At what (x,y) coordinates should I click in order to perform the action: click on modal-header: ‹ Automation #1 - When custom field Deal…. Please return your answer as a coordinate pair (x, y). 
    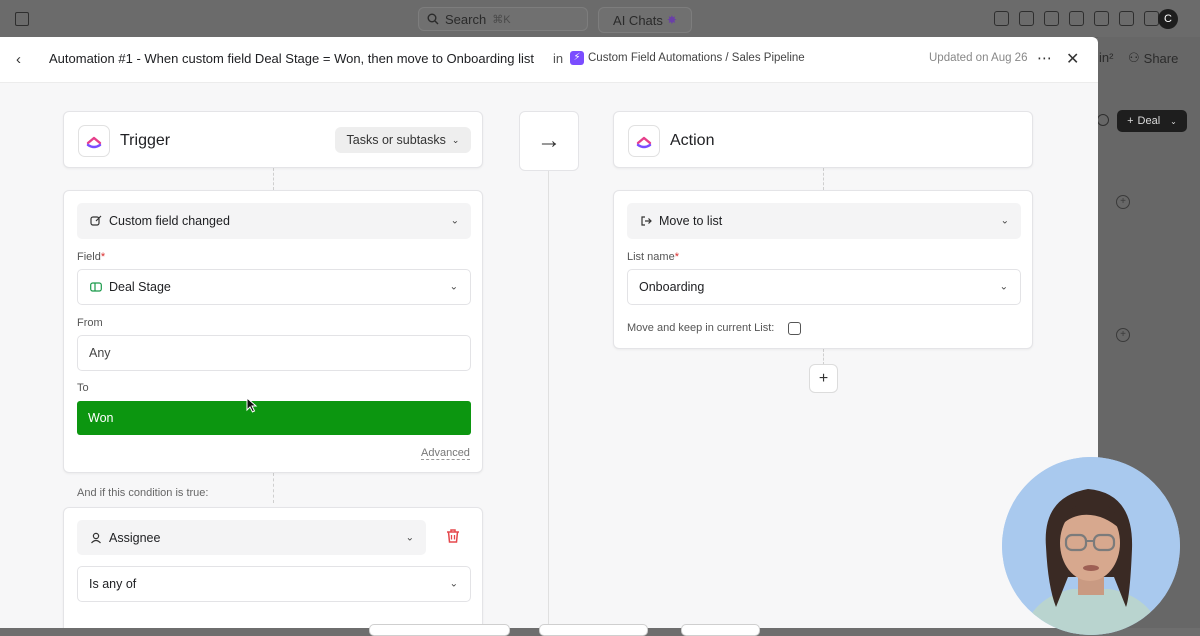
    Looking at the image, I should click on (549, 60).